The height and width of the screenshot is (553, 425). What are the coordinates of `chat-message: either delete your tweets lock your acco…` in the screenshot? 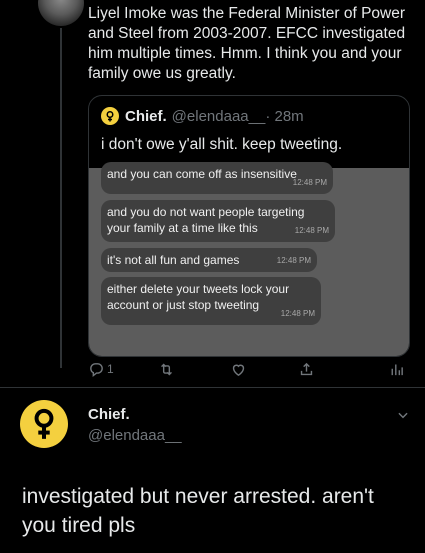 It's located at (211, 301).